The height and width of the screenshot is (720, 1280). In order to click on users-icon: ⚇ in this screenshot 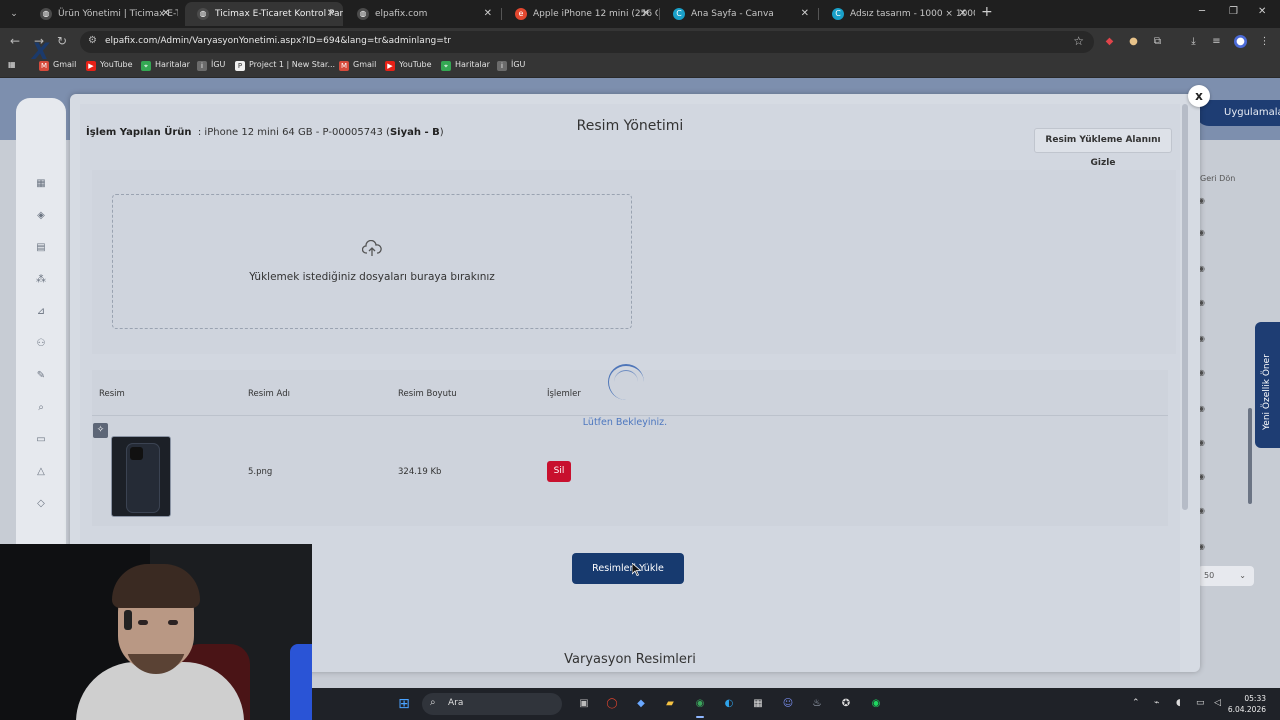, I will do `click(41, 344)`.